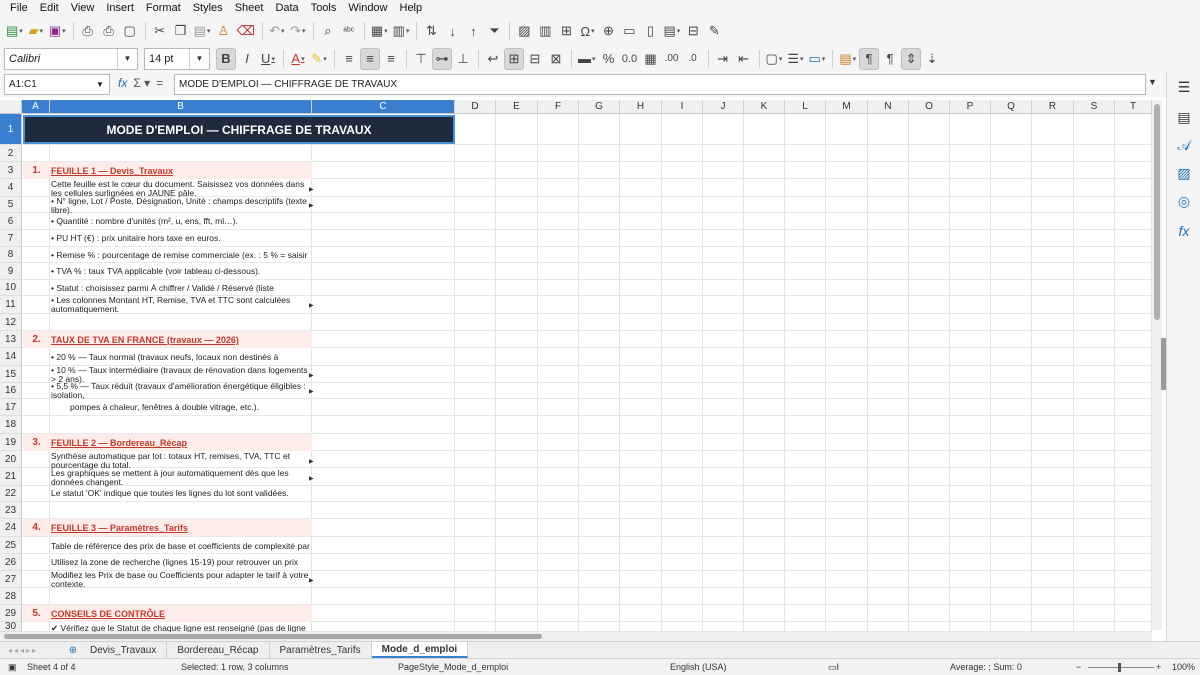 This screenshot has width=1200, height=675. What do you see at coordinates (383, 107) in the screenshot?
I see `column-header: C` at bounding box center [383, 107].